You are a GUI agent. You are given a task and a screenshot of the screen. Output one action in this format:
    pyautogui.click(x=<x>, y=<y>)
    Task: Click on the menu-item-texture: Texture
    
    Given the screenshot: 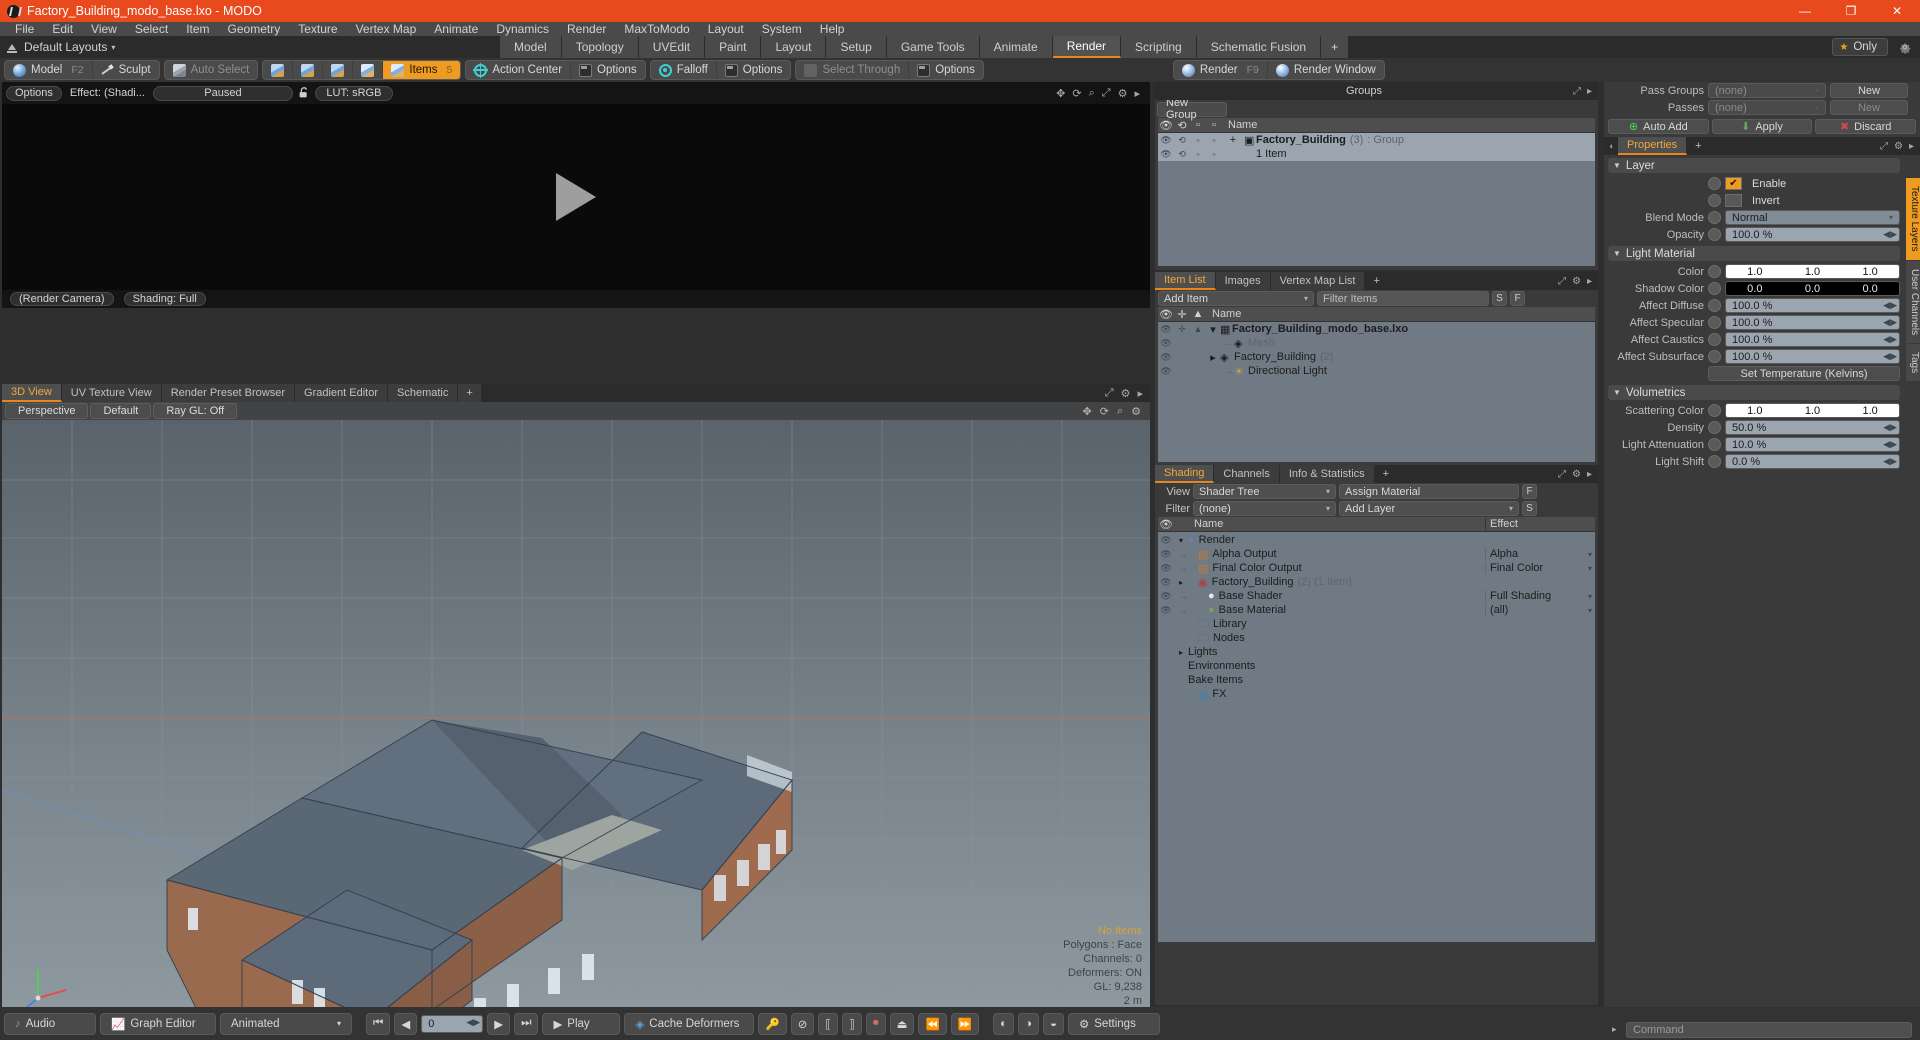 What is the action you would take?
    pyautogui.click(x=317, y=29)
    